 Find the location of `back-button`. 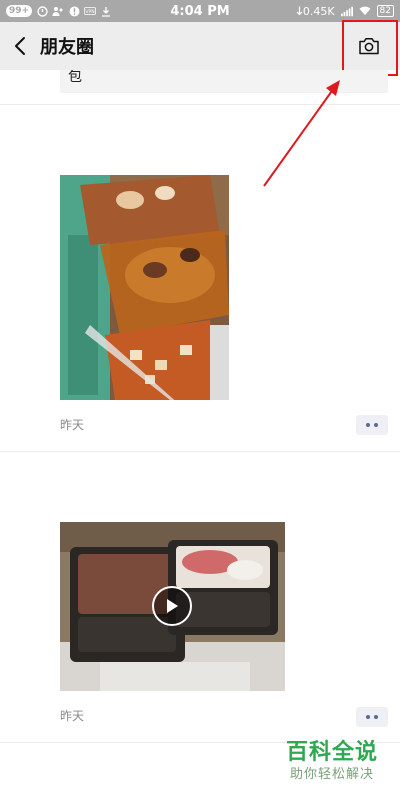

back-button is located at coordinates (20, 46).